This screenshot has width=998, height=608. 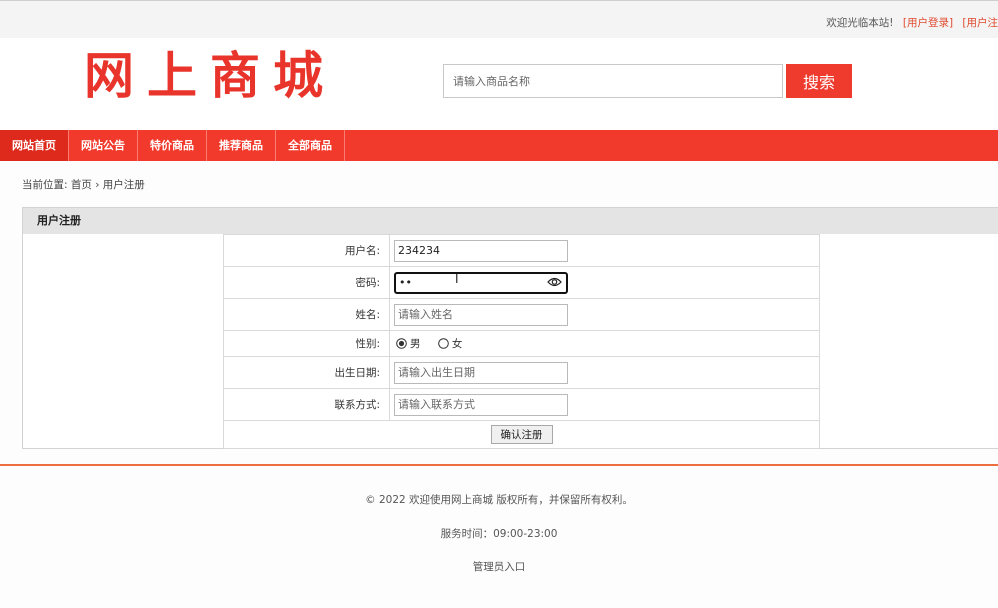 I want to click on admin-link: 管理员入口, so click(x=499, y=566).